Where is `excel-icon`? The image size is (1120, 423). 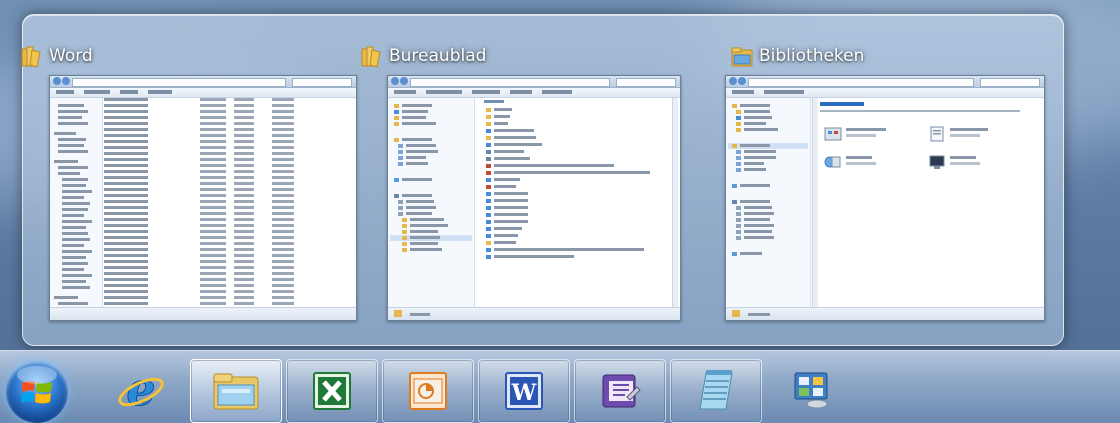 excel-icon is located at coordinates (332, 391).